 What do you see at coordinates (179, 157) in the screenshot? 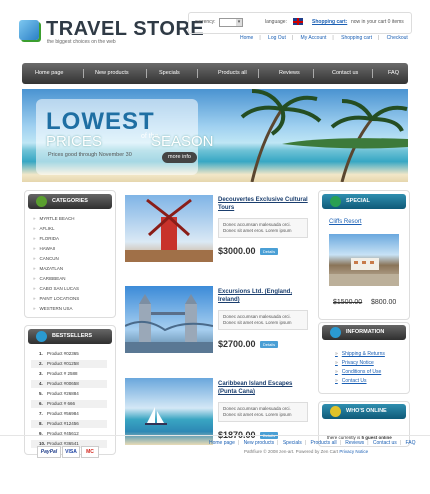
I see `more-info-button: more info` at bounding box center [179, 157].